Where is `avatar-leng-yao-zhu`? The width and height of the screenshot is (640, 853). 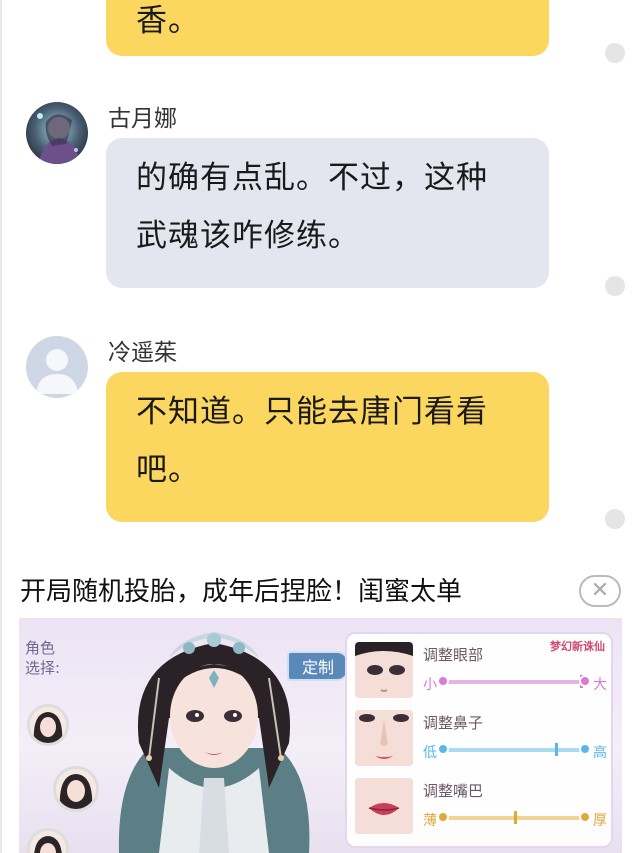
avatar-leng-yao-zhu is located at coordinates (57, 367).